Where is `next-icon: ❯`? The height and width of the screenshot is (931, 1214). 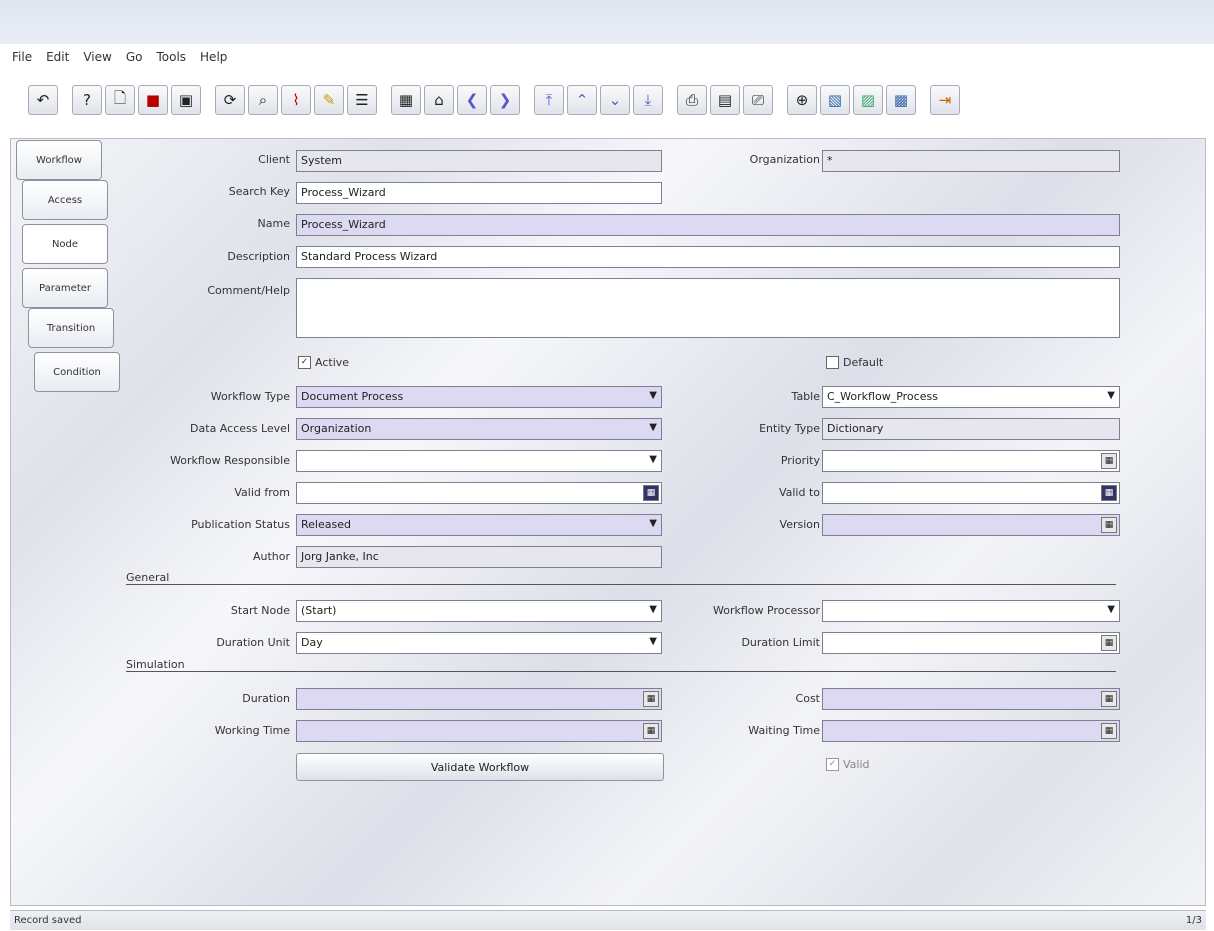
next-icon: ❯ is located at coordinates (505, 100).